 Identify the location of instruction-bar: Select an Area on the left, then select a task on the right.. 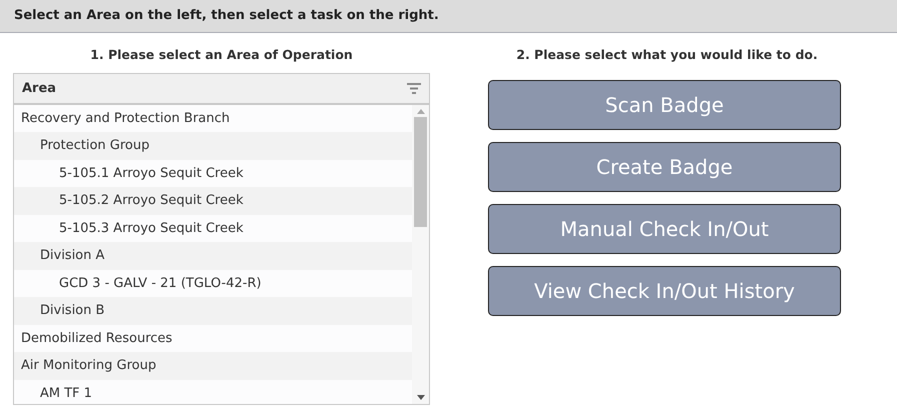
(448, 16).